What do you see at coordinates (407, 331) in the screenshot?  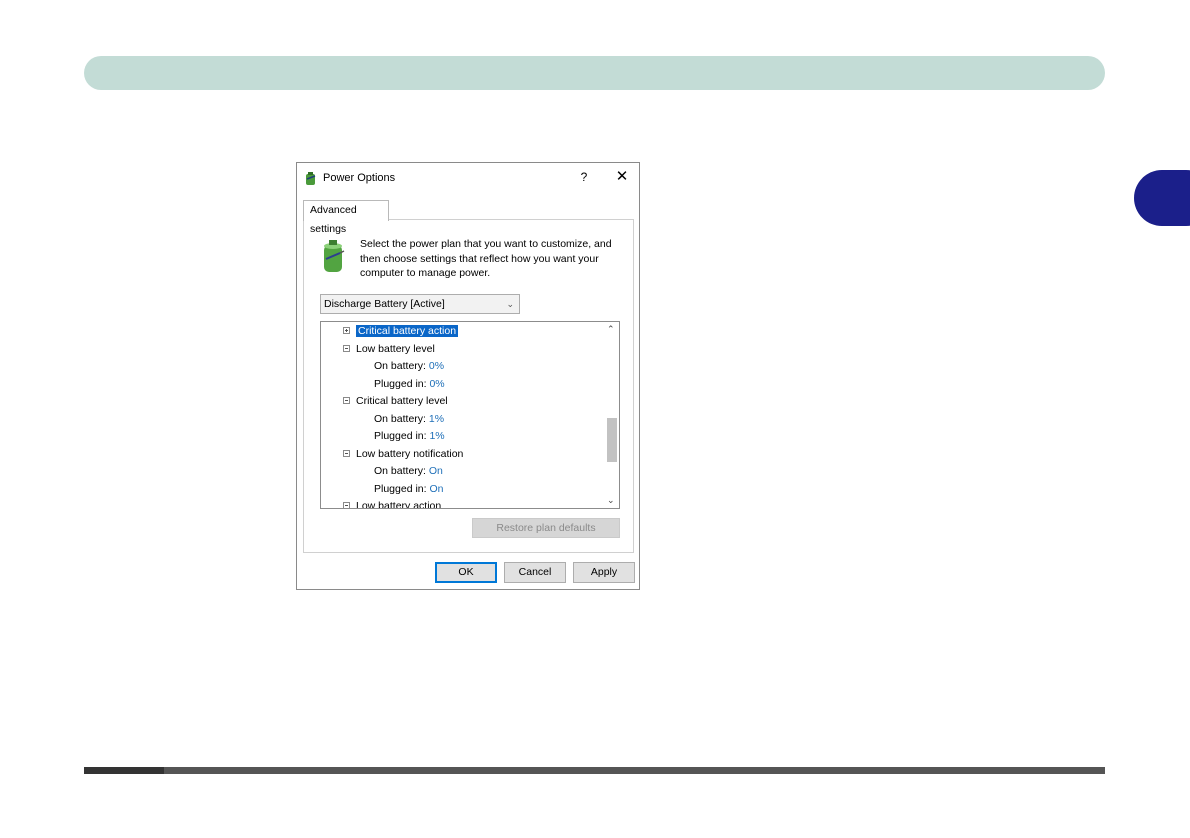 I see `tree-item-label: Critical battery action` at bounding box center [407, 331].